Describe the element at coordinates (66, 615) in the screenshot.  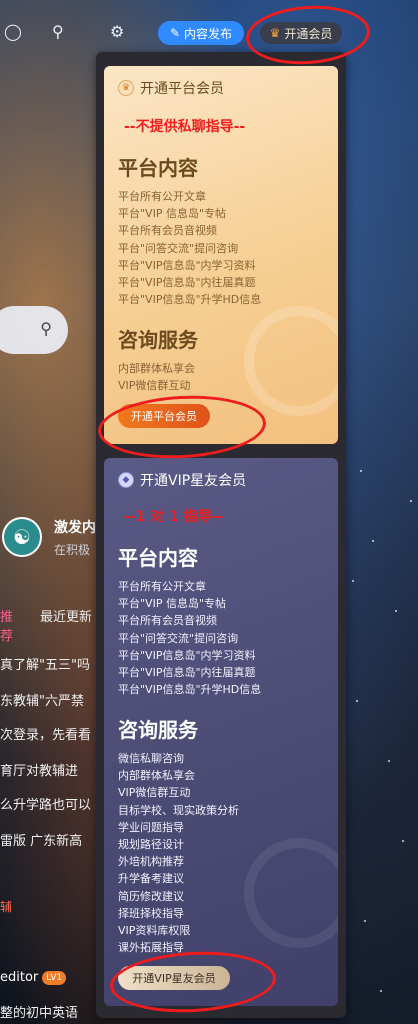
I see `tab-recent-updates: 最近更新` at that location.